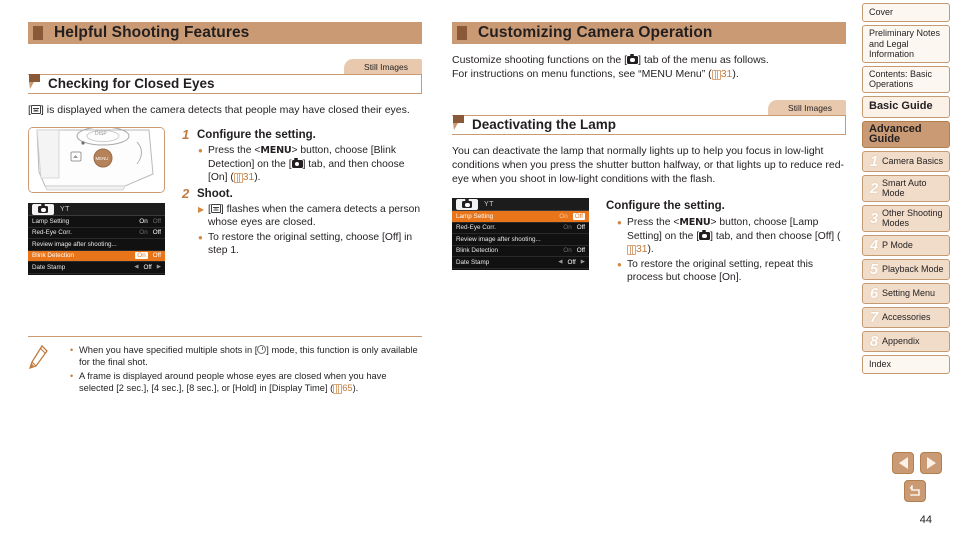 The width and height of the screenshot is (954, 534). I want to click on sidebar-item-label: Playback Mode, so click(913, 268).